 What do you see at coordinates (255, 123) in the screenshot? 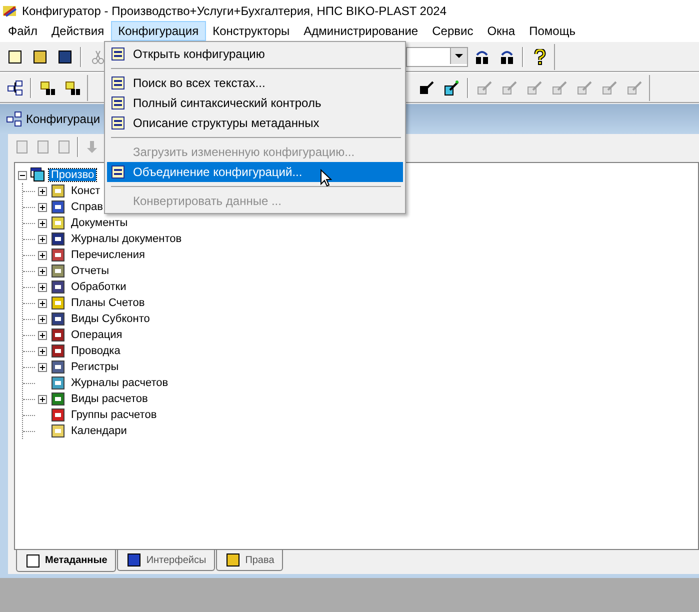
I see `menu-item: Описание структуры метаданных` at bounding box center [255, 123].